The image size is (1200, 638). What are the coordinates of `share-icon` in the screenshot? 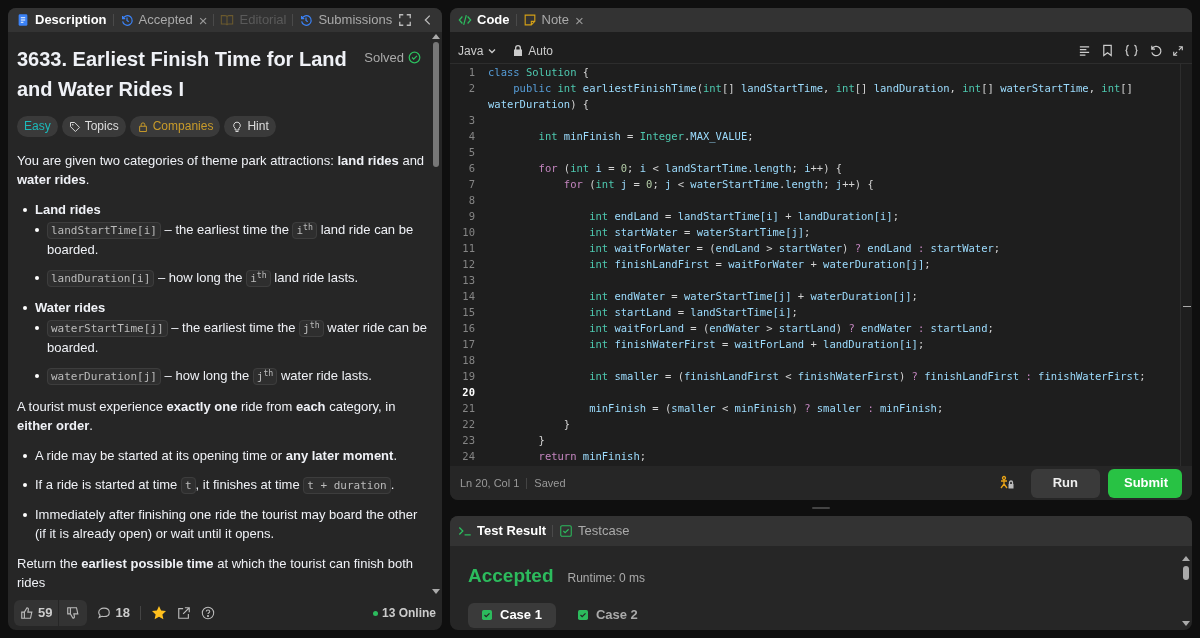 It's located at (183, 613).